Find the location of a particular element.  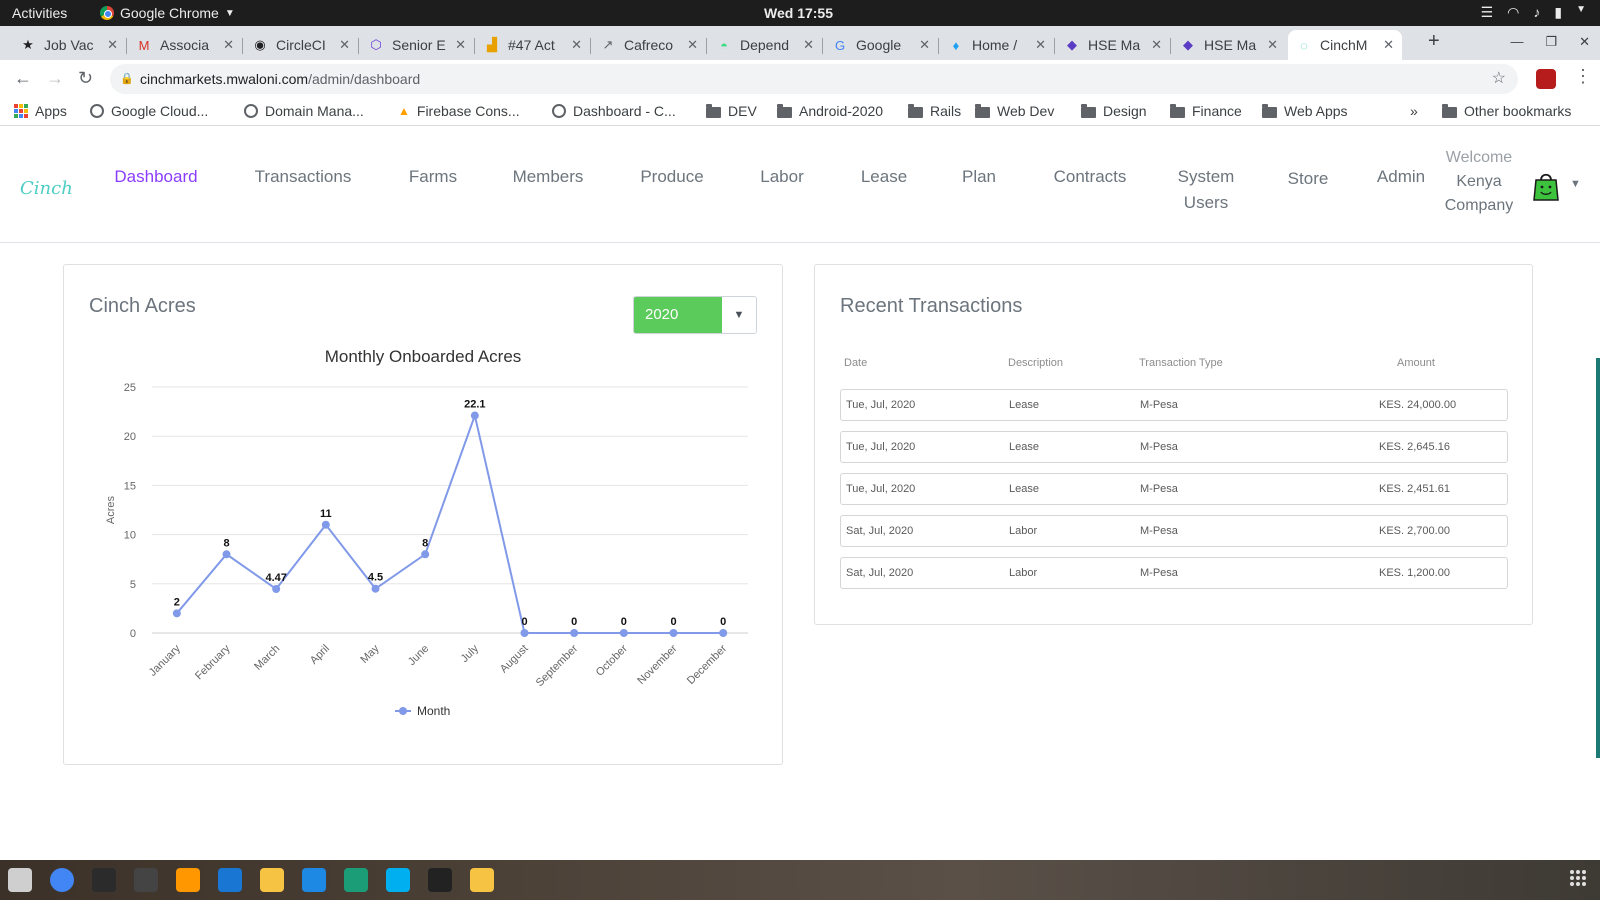

browser-tab: G Google ✕ is located at coordinates (881, 45).